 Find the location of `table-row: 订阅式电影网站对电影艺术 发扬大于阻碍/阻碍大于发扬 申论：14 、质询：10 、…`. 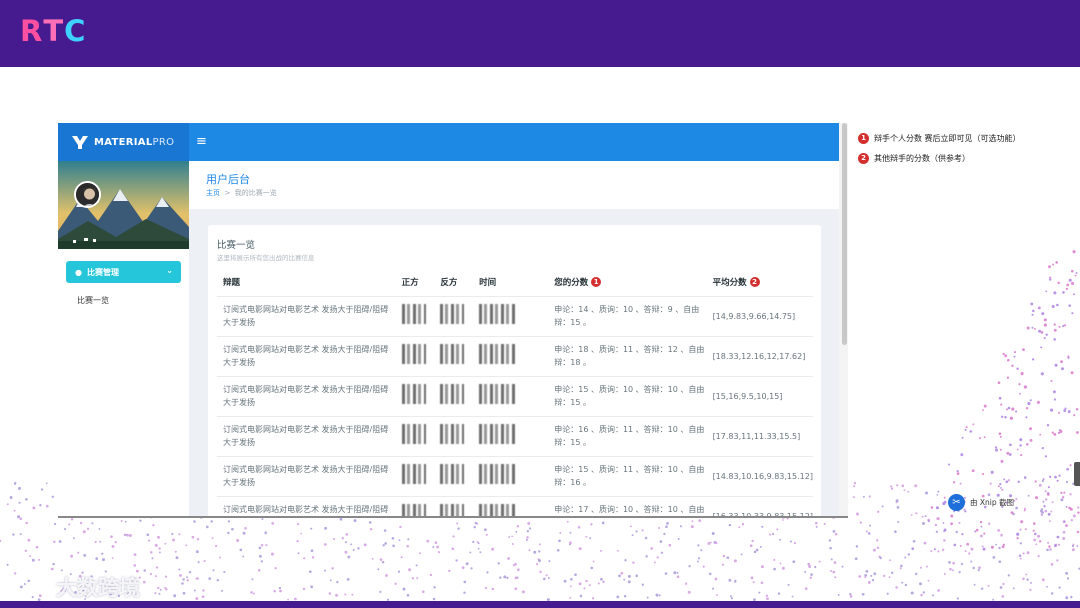

table-row: 订阅式电影网站对电影艺术 发扬大于阻碍/阻碍大于发扬 申论：14 、质询：10 、… is located at coordinates (515, 316).